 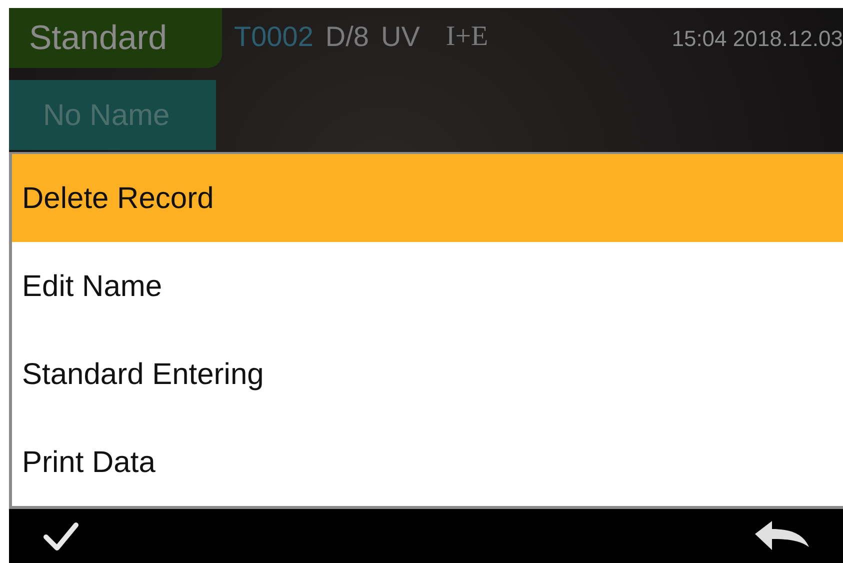 What do you see at coordinates (274, 37) in the screenshot?
I see `record-id: T0002` at bounding box center [274, 37].